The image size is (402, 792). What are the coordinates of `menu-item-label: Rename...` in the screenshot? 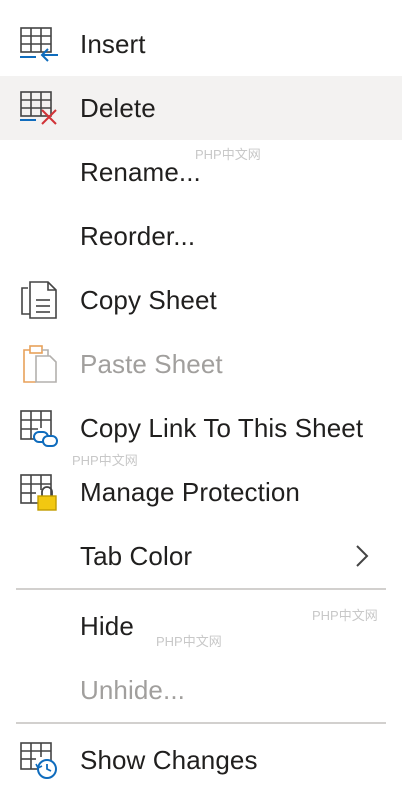 It's located at (140, 172).